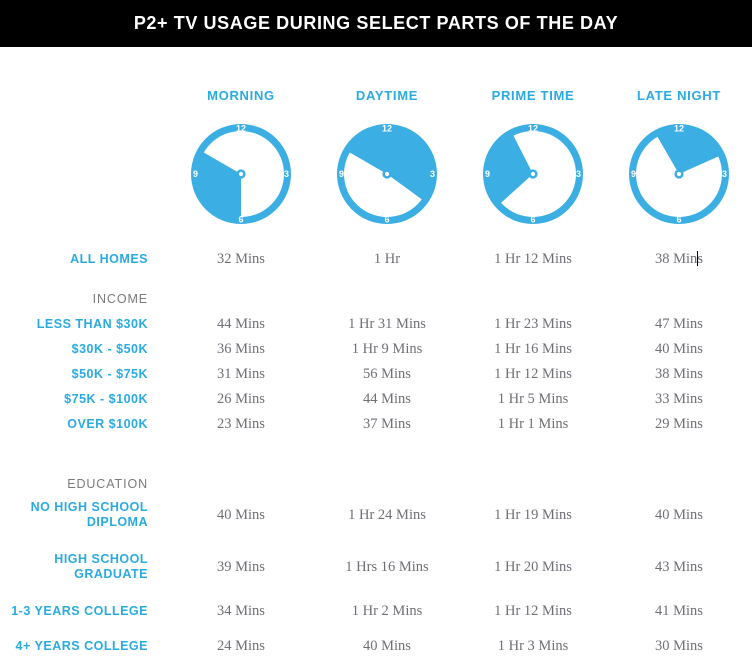 Image resolution: width=752 pixels, height=662 pixels. What do you see at coordinates (241, 566) in the screenshot?
I see `cell-morning: 39 Mins` at bounding box center [241, 566].